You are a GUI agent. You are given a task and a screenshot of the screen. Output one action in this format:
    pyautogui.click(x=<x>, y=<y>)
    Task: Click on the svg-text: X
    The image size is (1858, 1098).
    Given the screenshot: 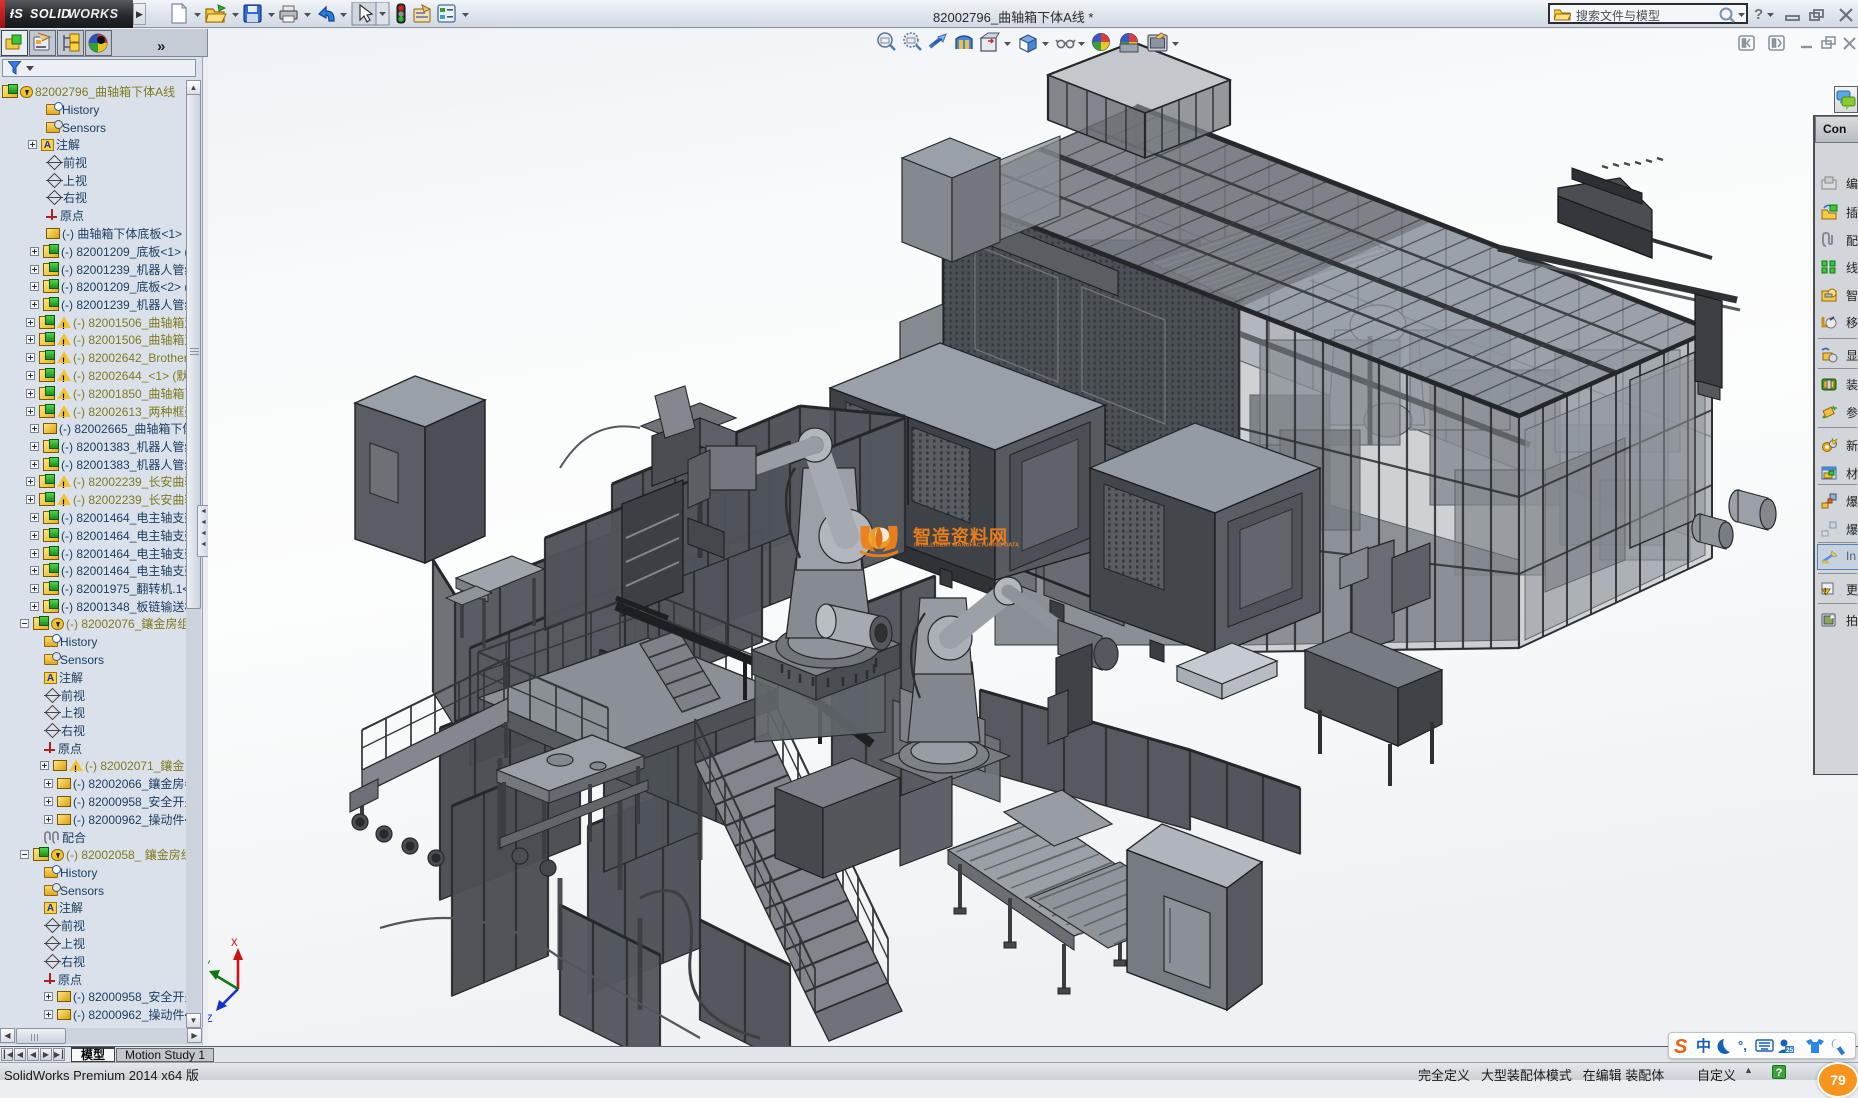 What is the action you would take?
    pyautogui.click(x=234, y=944)
    